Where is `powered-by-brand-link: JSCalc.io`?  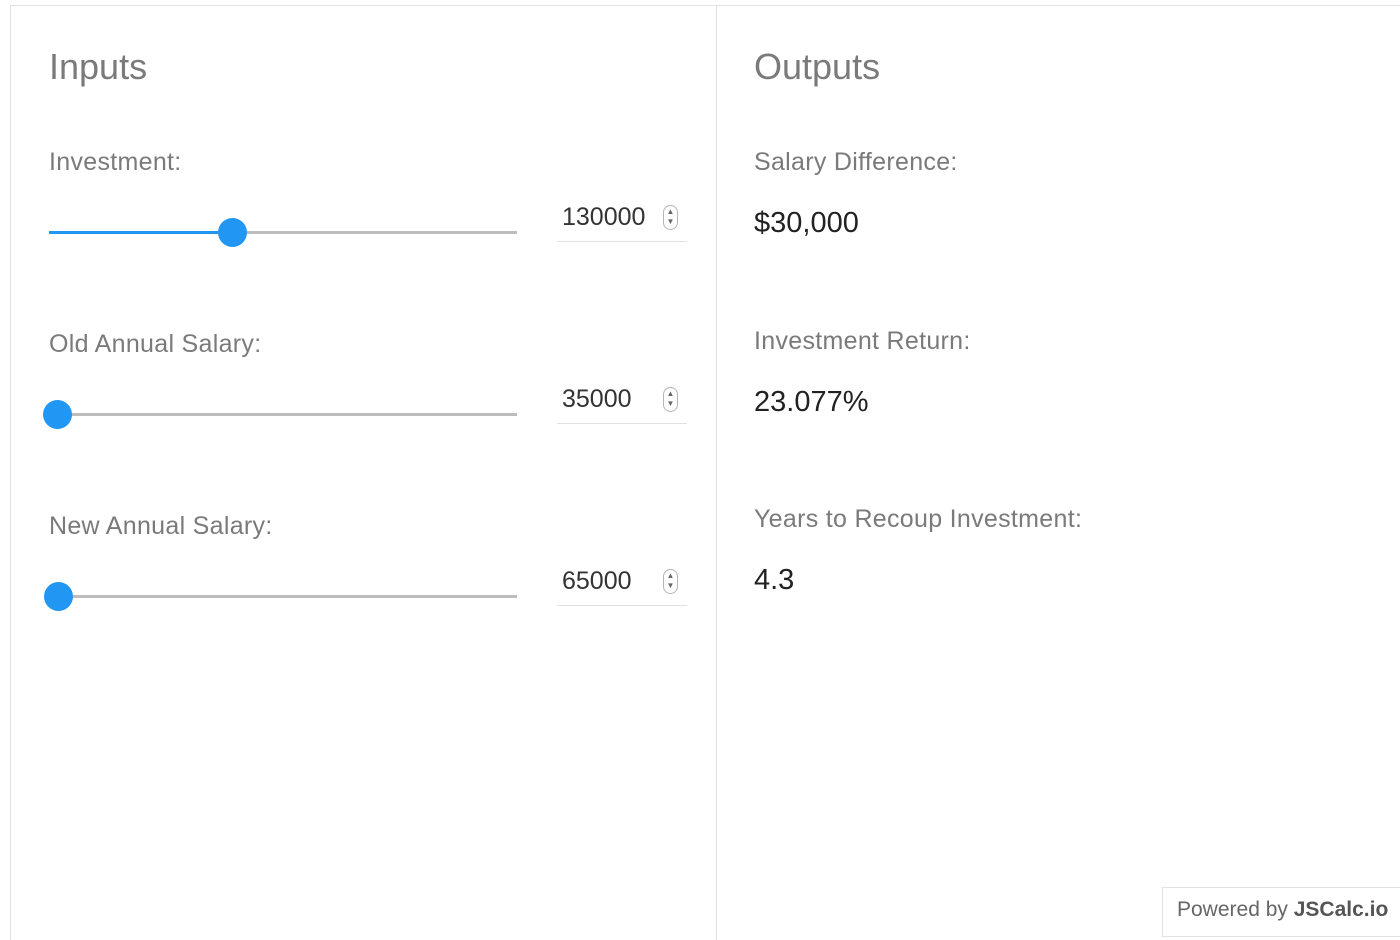
powered-by-brand-link: JSCalc.io is located at coordinates (1341, 909).